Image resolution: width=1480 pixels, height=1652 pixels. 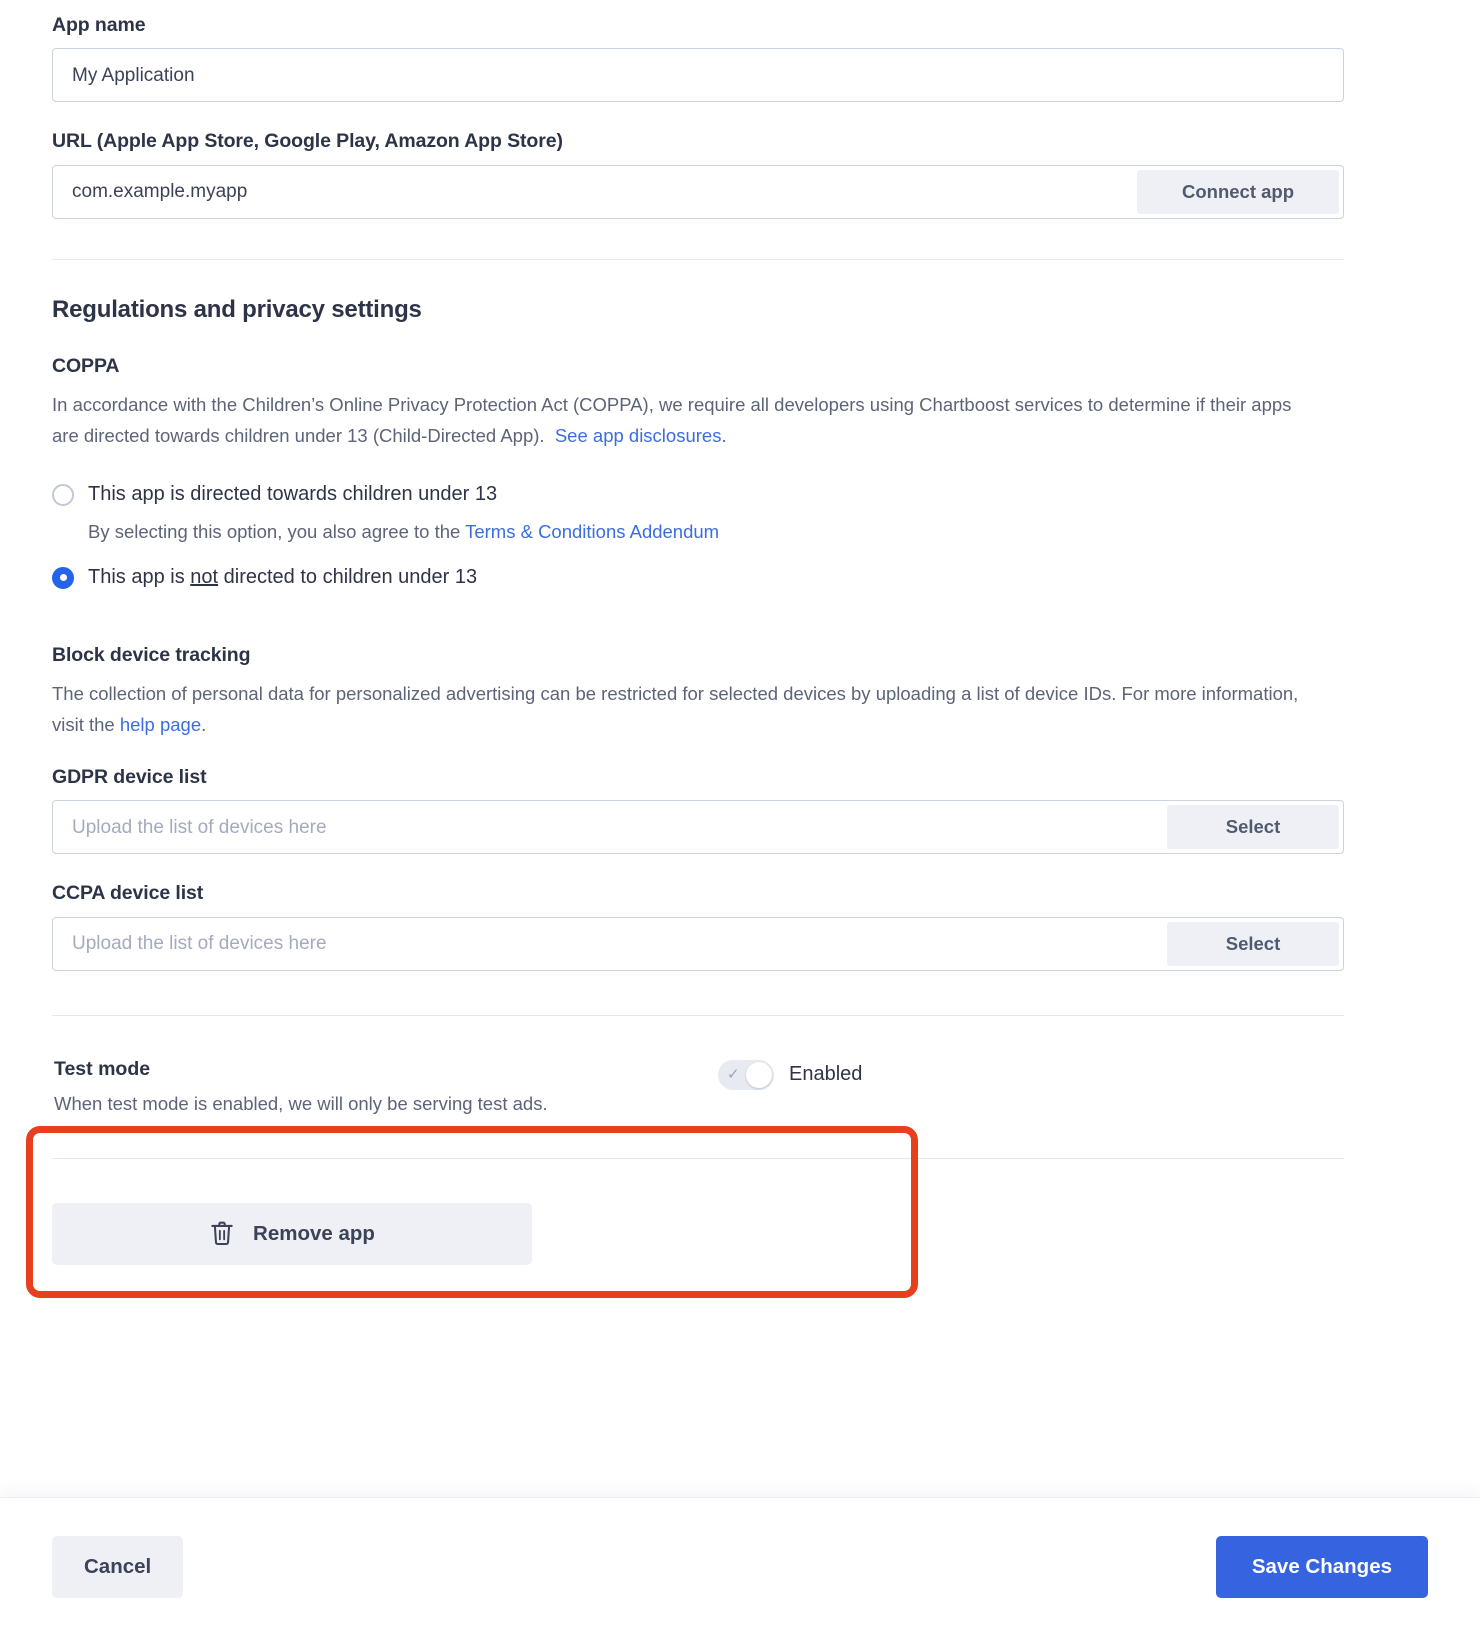 I want to click on label-before: This app is, so click(x=139, y=576).